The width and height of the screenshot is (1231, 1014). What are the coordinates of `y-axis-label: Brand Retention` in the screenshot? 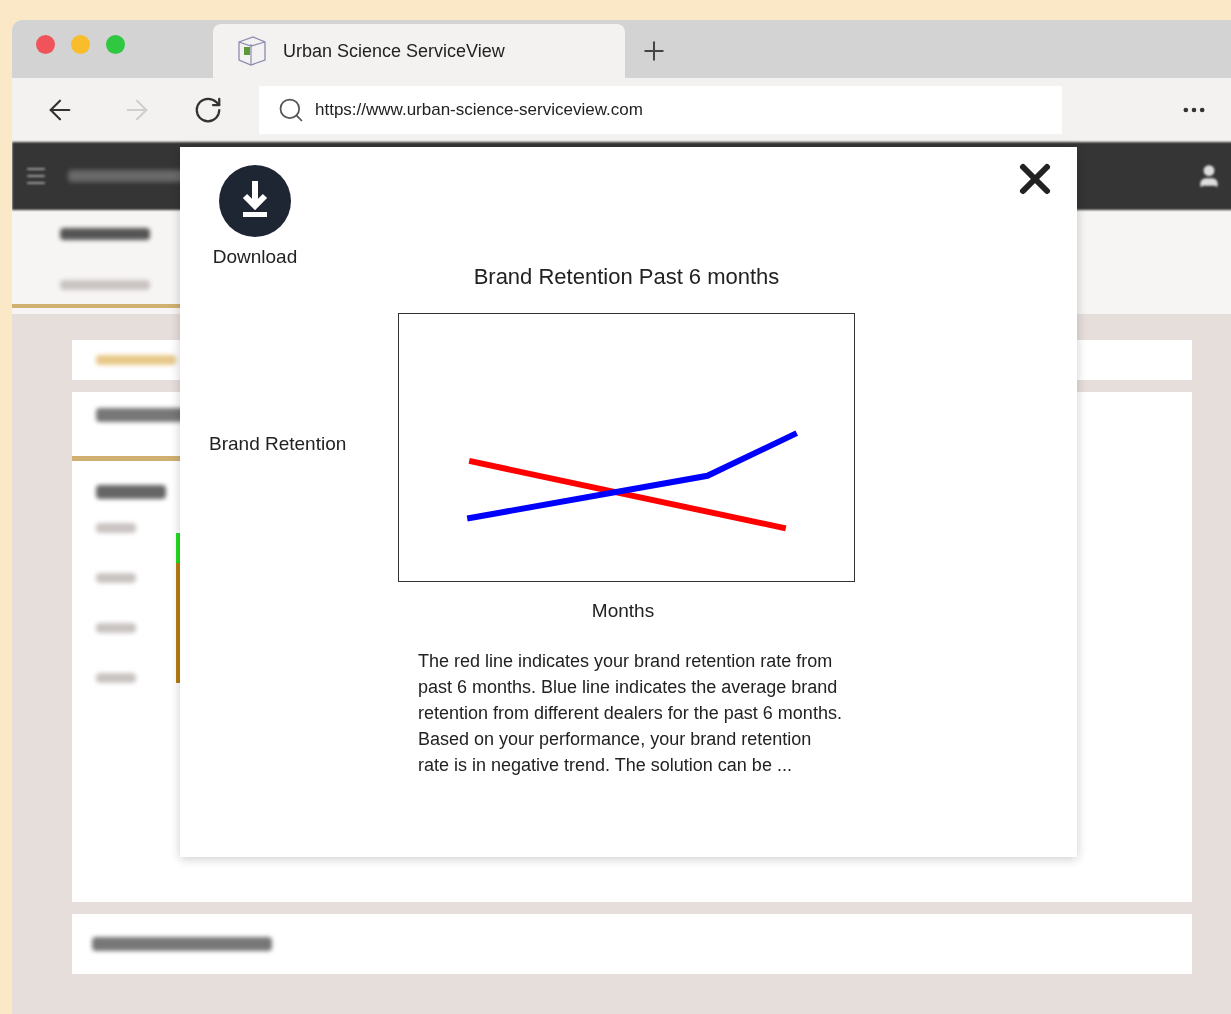 It's located at (278, 443).